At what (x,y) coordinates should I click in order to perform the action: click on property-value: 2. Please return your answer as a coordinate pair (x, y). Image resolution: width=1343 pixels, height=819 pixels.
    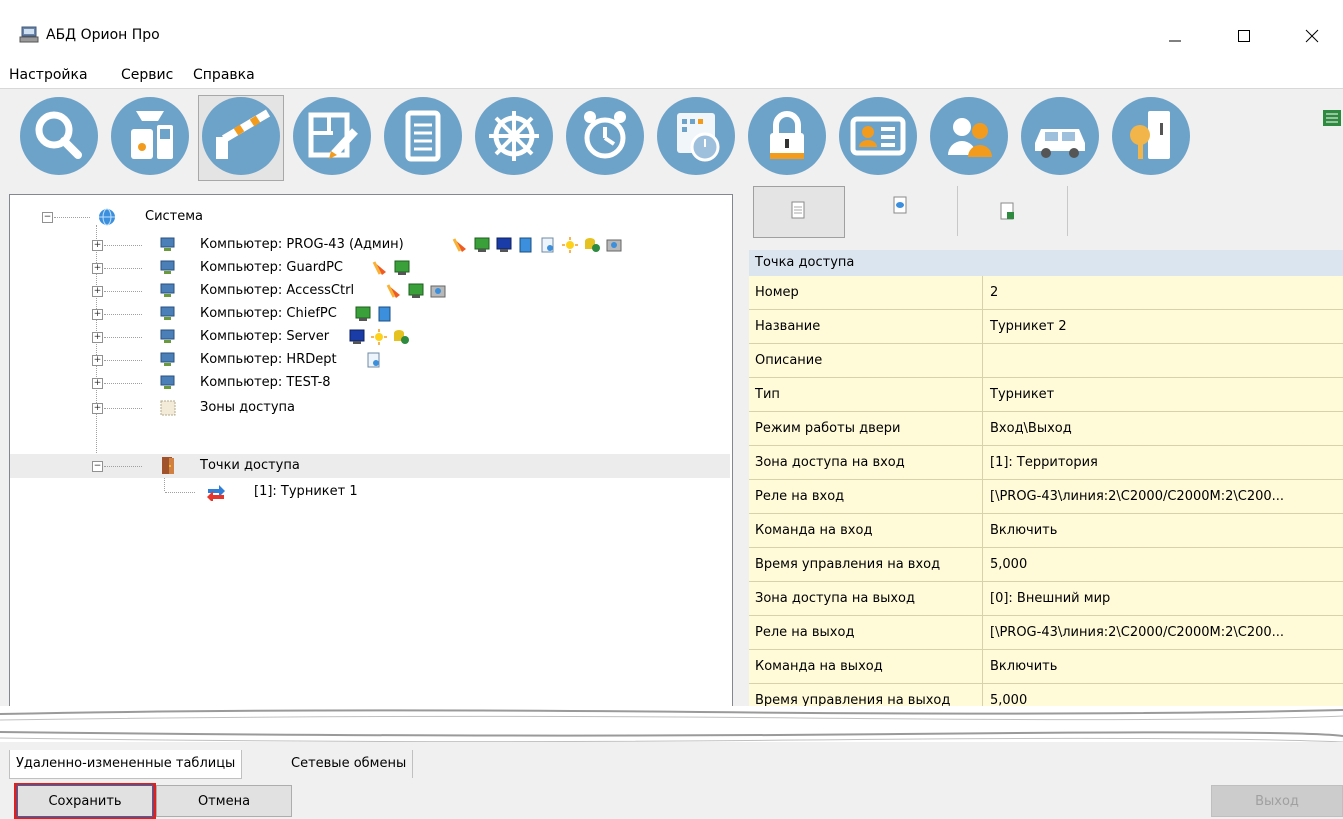
    Looking at the image, I should click on (1163, 292).